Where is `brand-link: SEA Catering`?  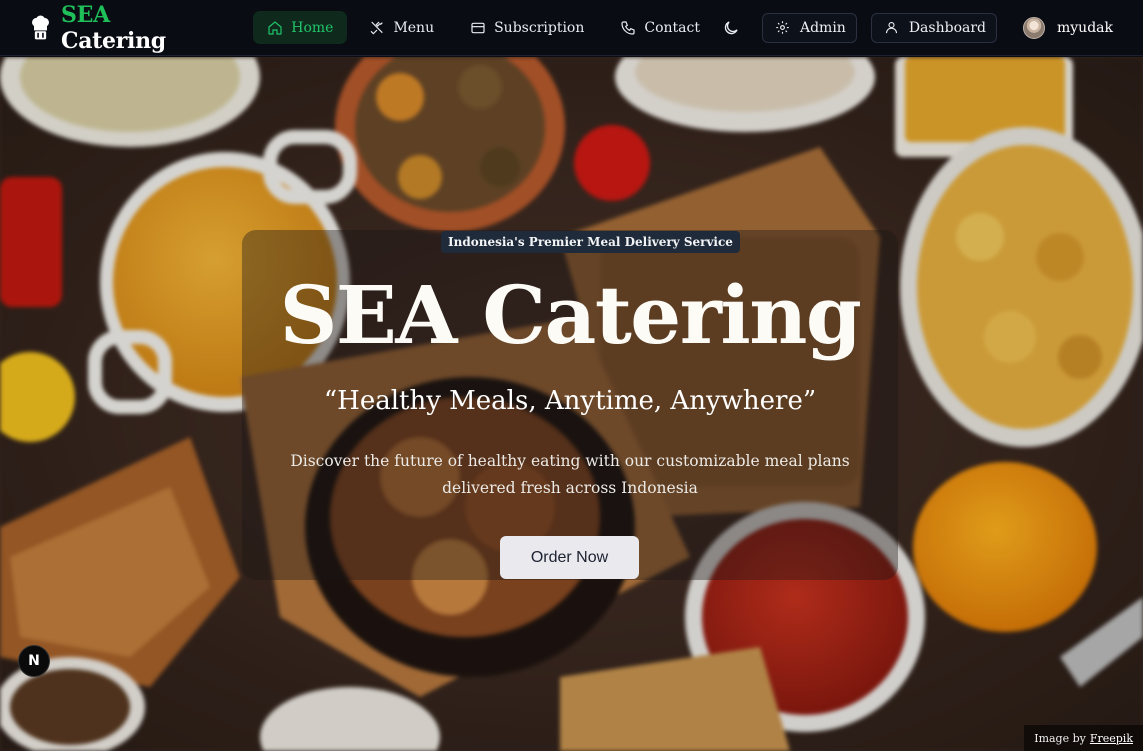
brand-link: SEA Catering is located at coordinates (110, 28).